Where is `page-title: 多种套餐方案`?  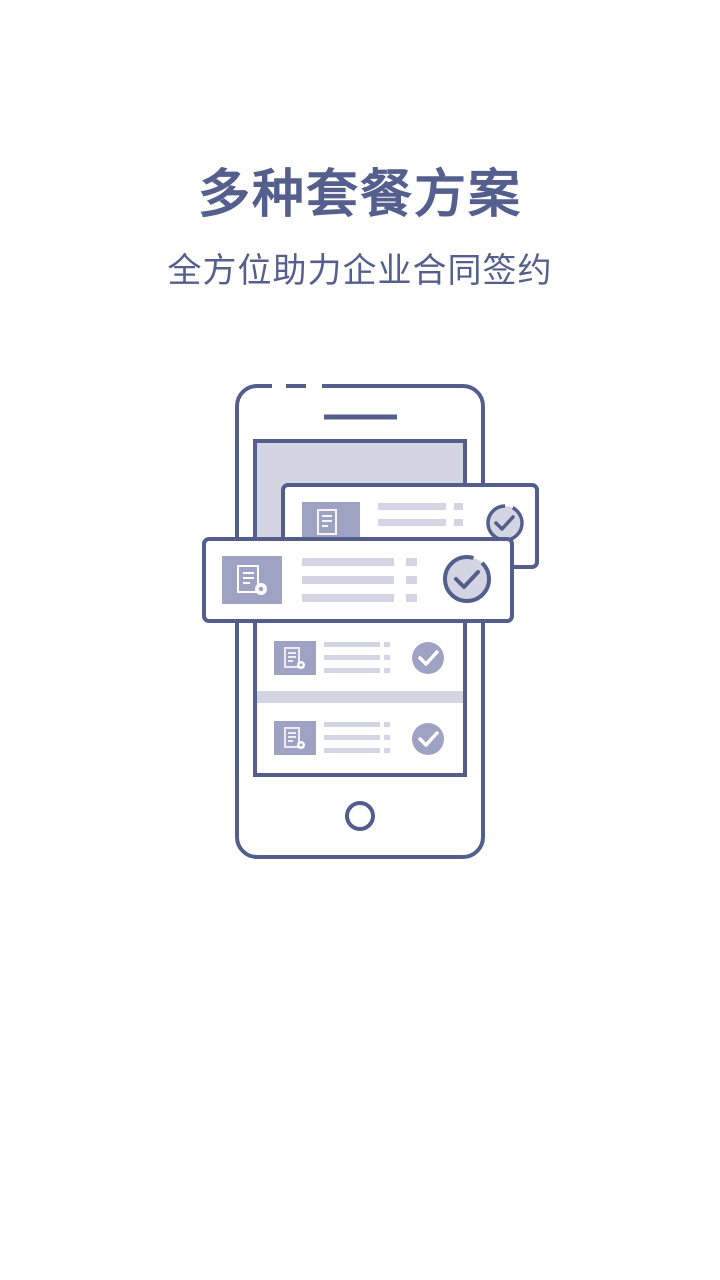 page-title: 多种套餐方案 is located at coordinates (359, 195).